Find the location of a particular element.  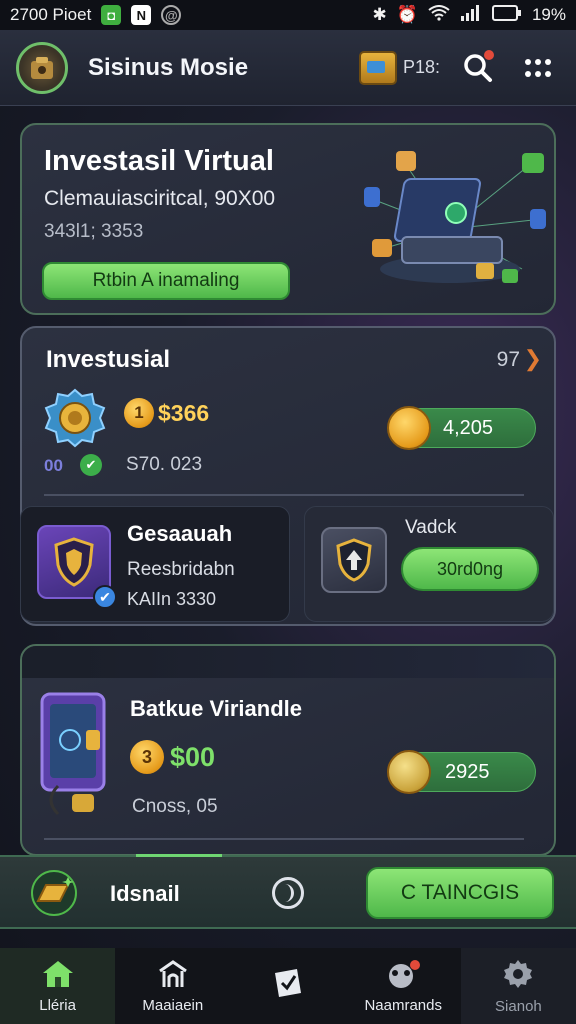

nav-item-home: Lléria is located at coordinates (58, 986).